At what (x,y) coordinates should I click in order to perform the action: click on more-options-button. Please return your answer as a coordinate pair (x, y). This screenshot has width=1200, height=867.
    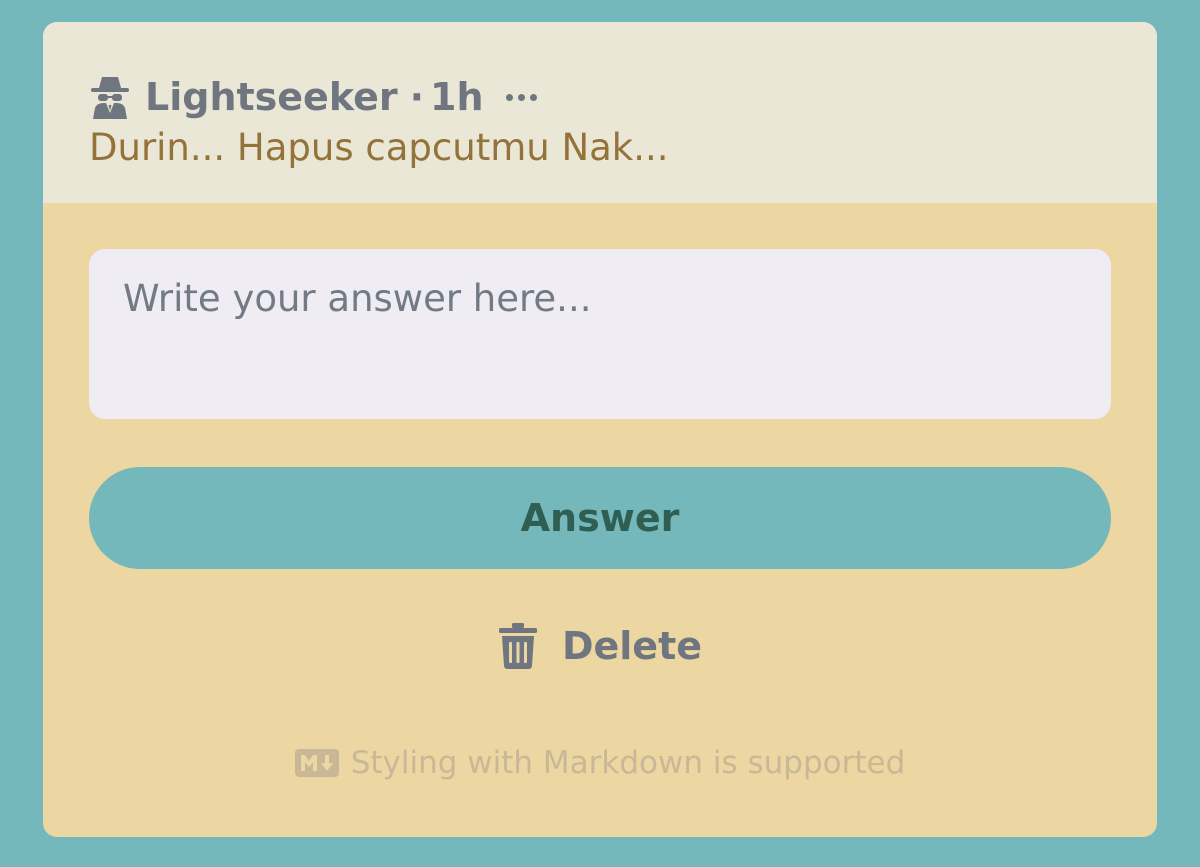
    Looking at the image, I should click on (521, 97).